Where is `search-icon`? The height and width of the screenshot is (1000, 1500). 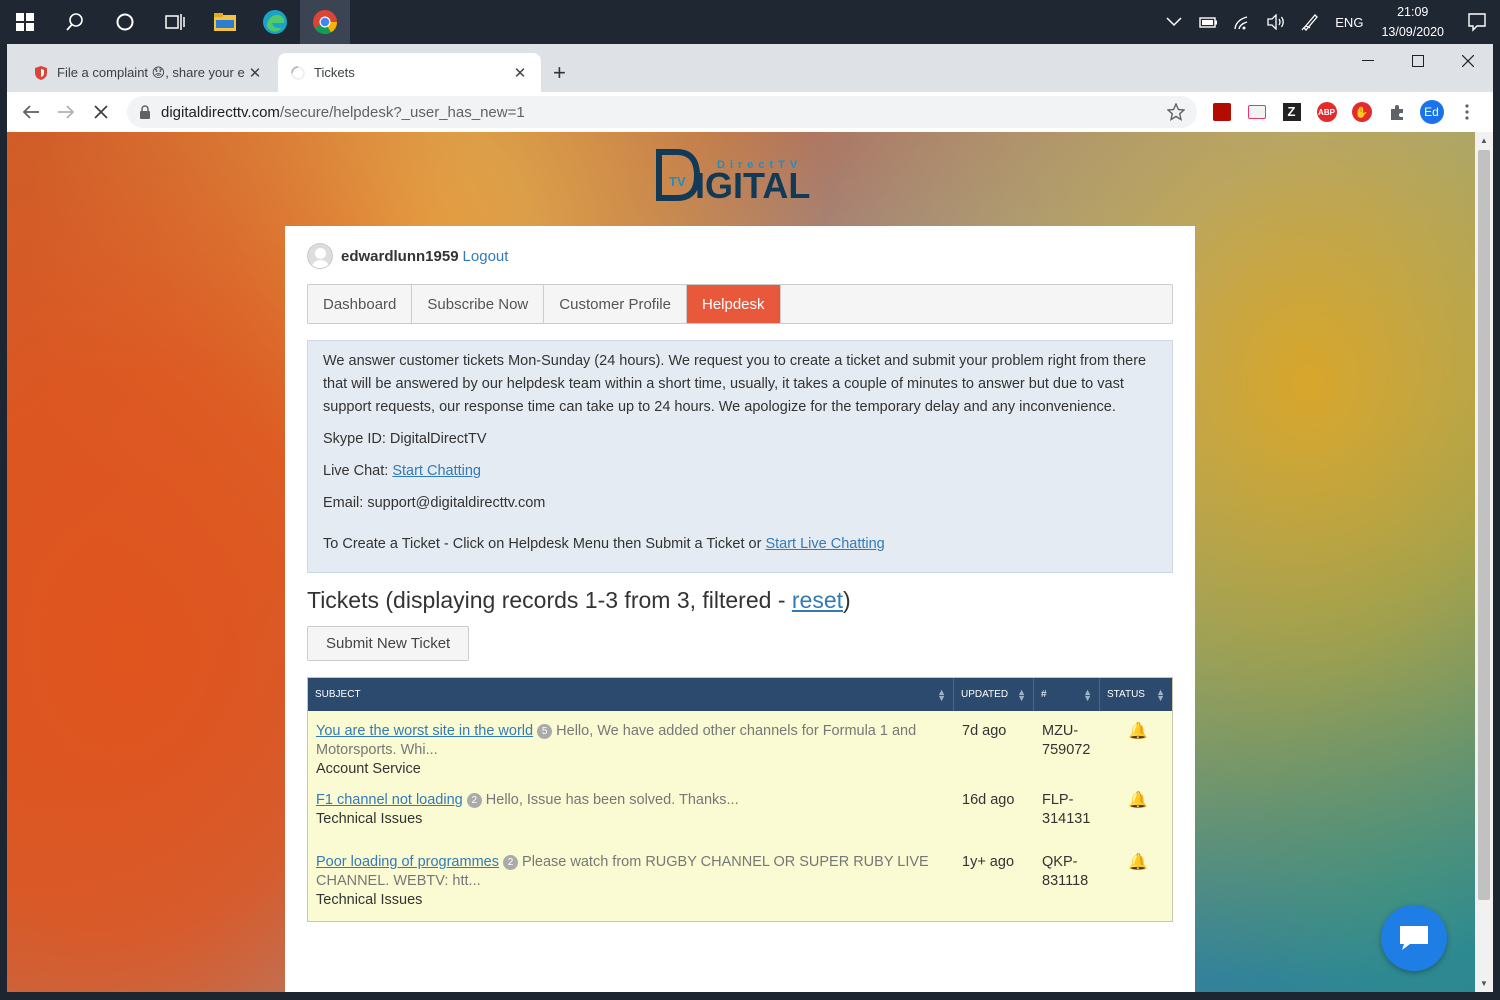 search-icon is located at coordinates (75, 22).